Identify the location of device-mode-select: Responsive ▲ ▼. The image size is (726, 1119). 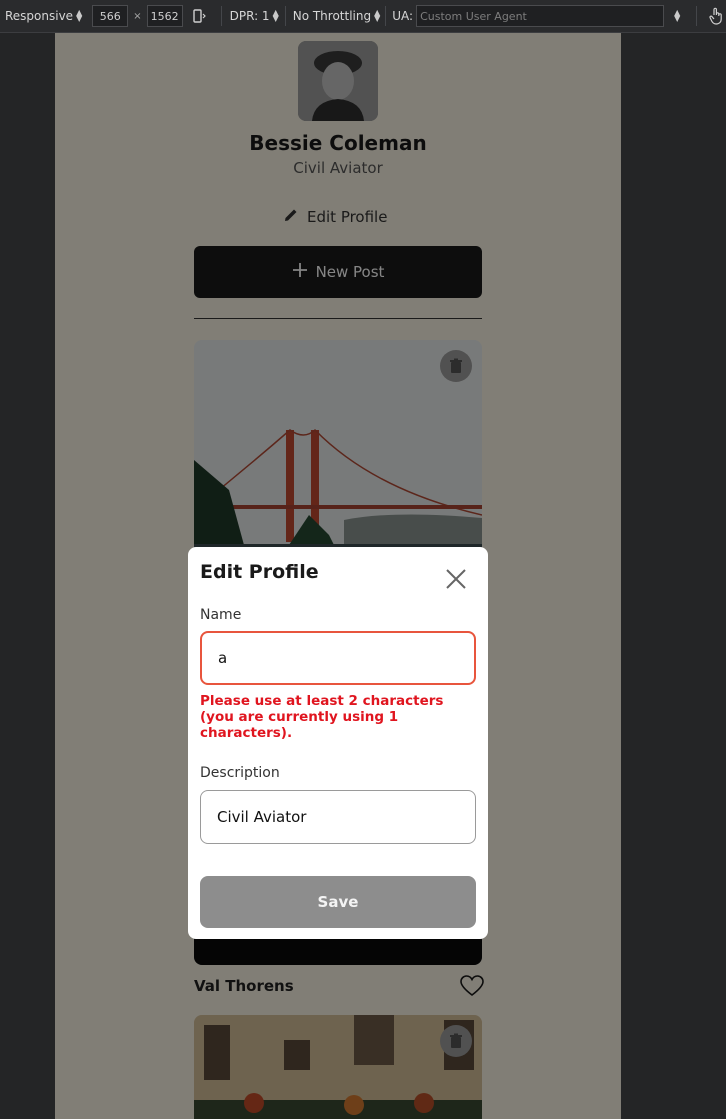
(44, 16).